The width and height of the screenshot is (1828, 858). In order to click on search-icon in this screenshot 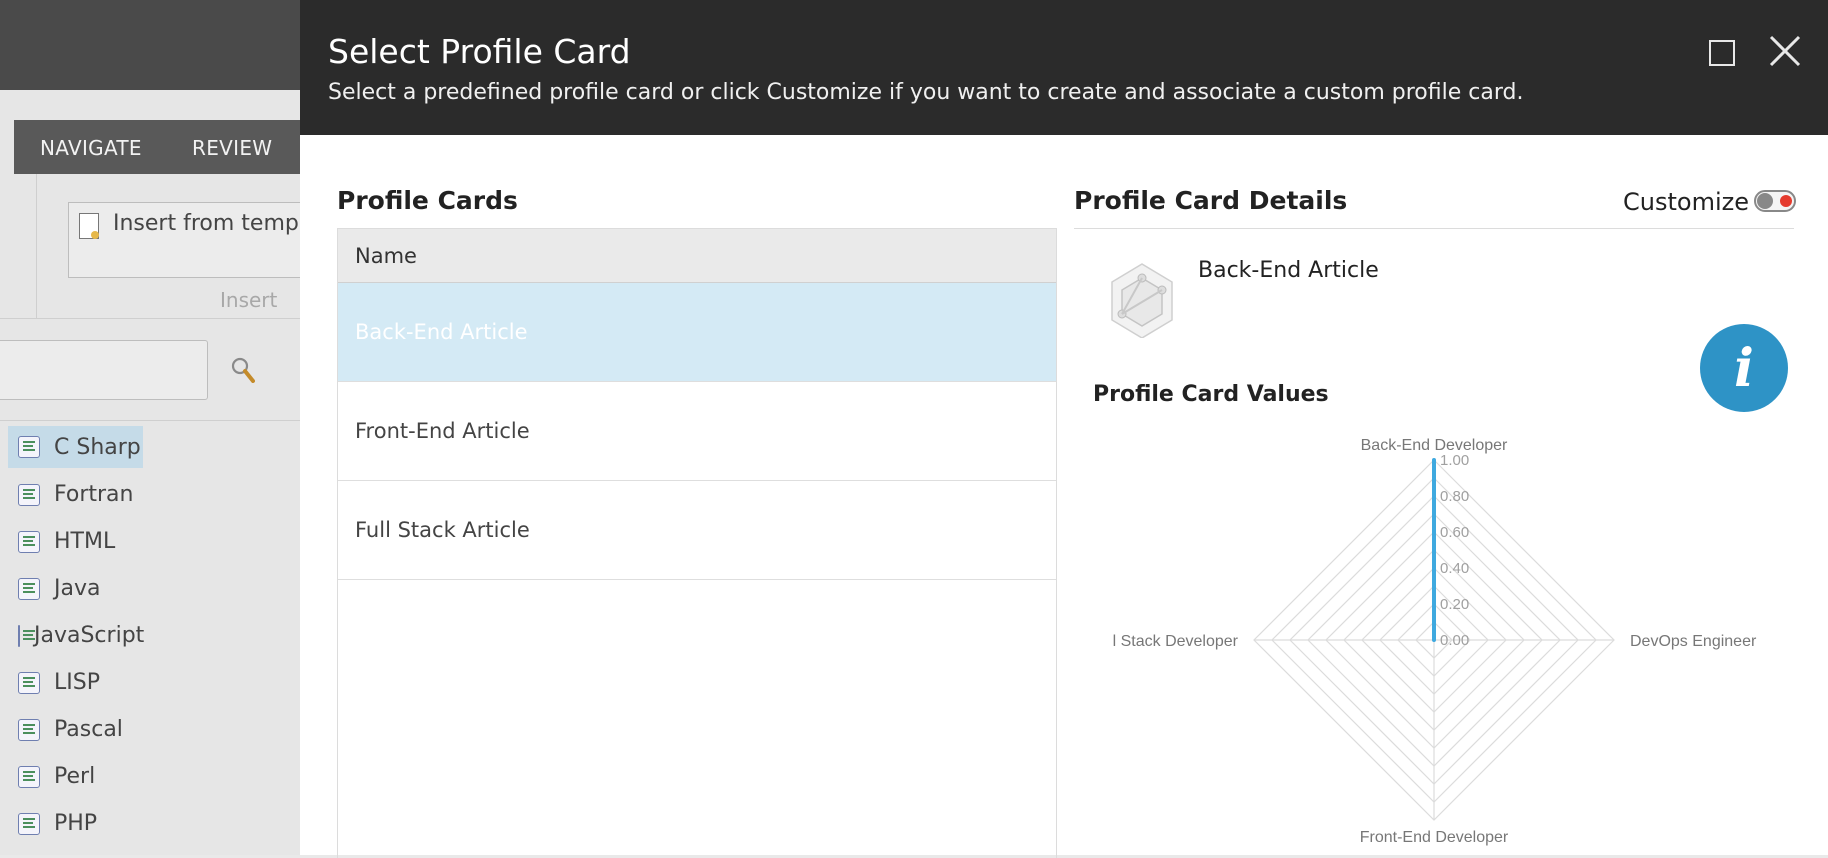, I will do `click(243, 370)`.